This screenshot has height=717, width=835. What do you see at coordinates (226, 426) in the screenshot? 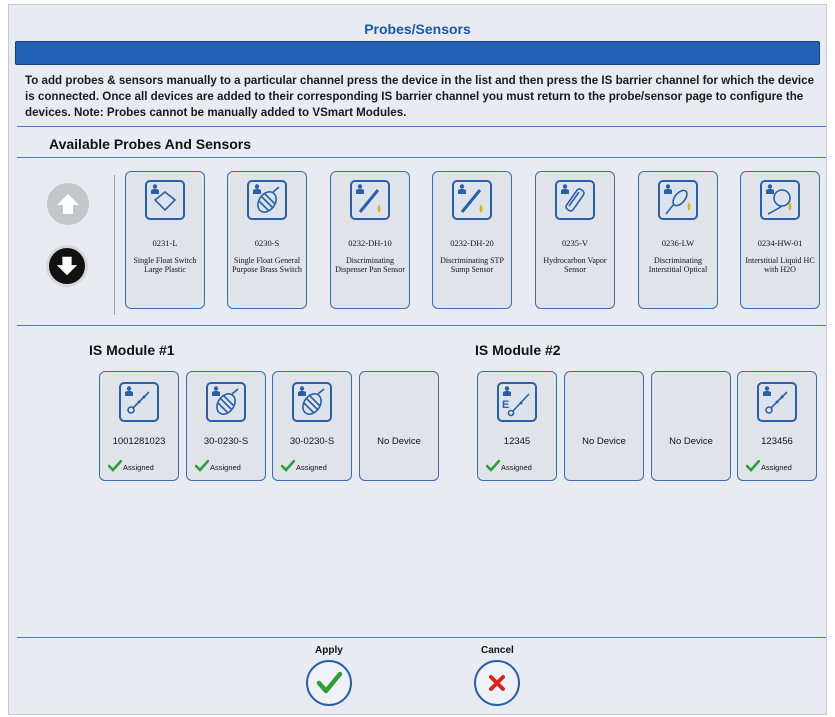
I see `module-1-slot-2: 30-0230-S Assigned` at bounding box center [226, 426].